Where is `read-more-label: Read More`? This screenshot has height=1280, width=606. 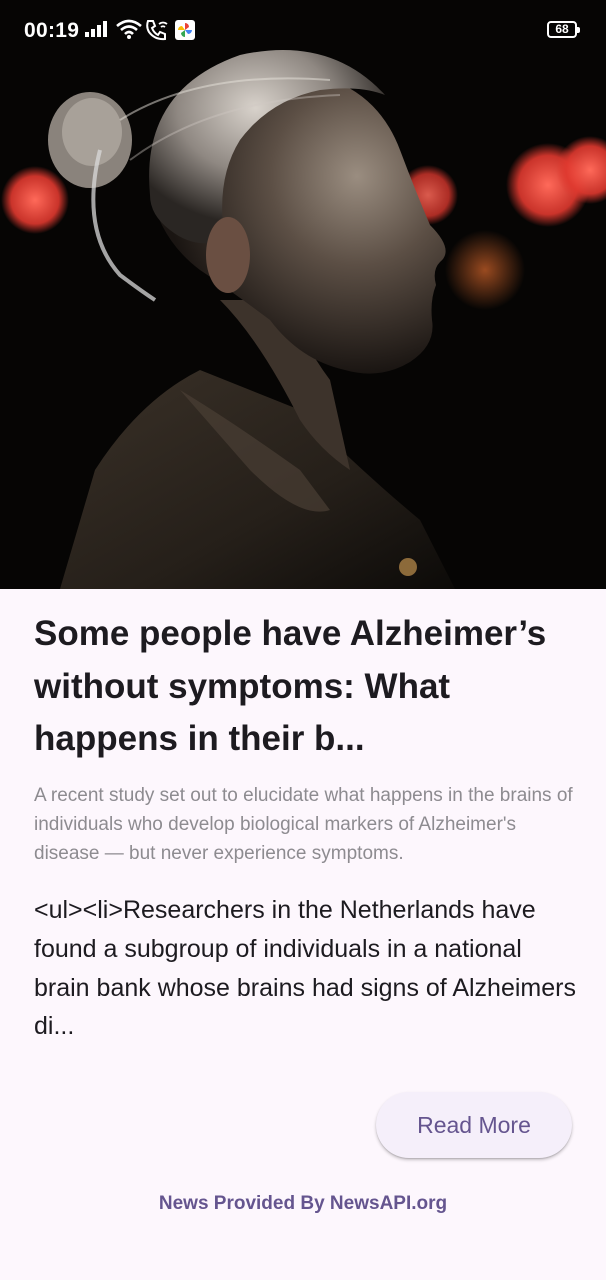
read-more-label: Read More is located at coordinates (474, 1124).